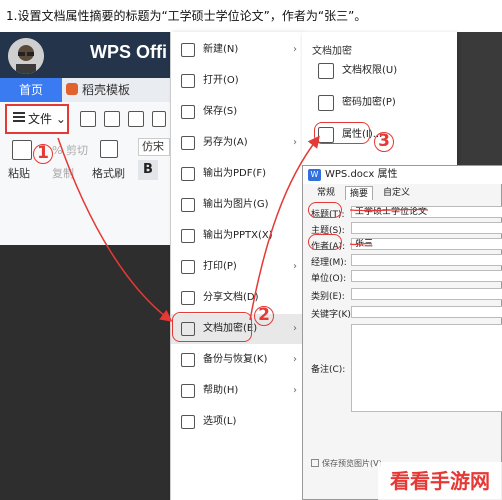 This screenshot has width=502, height=500. I want to click on tab-bar: 首页 稻壳模板, so click(85, 90).